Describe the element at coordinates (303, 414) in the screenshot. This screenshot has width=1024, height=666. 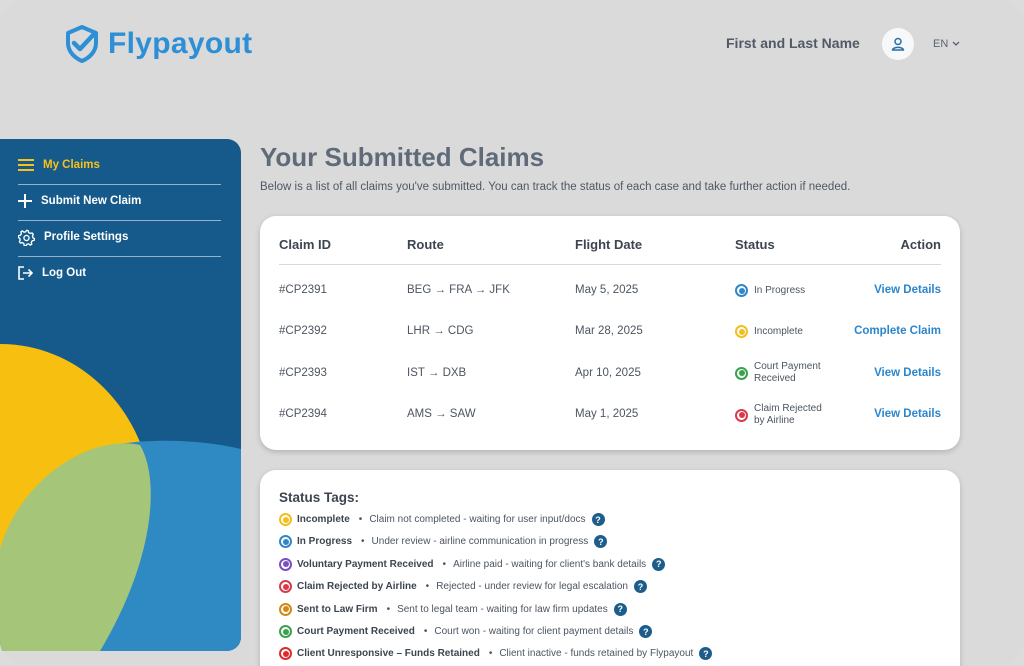
I see `claim-id: #CP2394` at that location.